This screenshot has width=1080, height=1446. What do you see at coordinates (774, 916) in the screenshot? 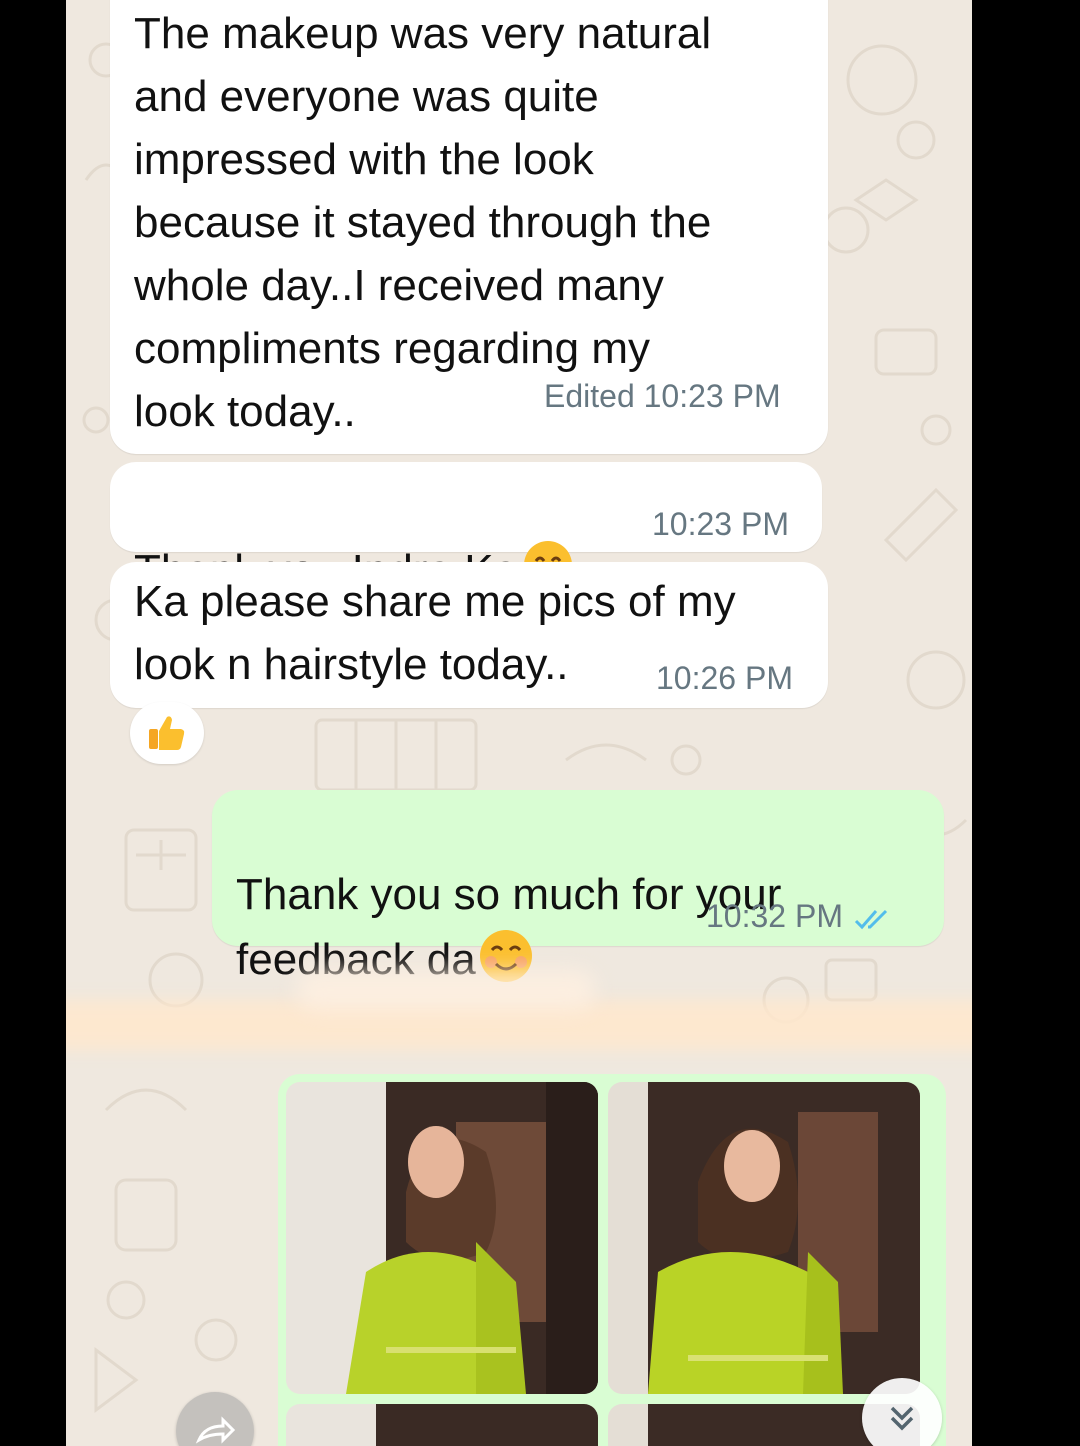
I see `message-time: 10:32 PM` at bounding box center [774, 916].